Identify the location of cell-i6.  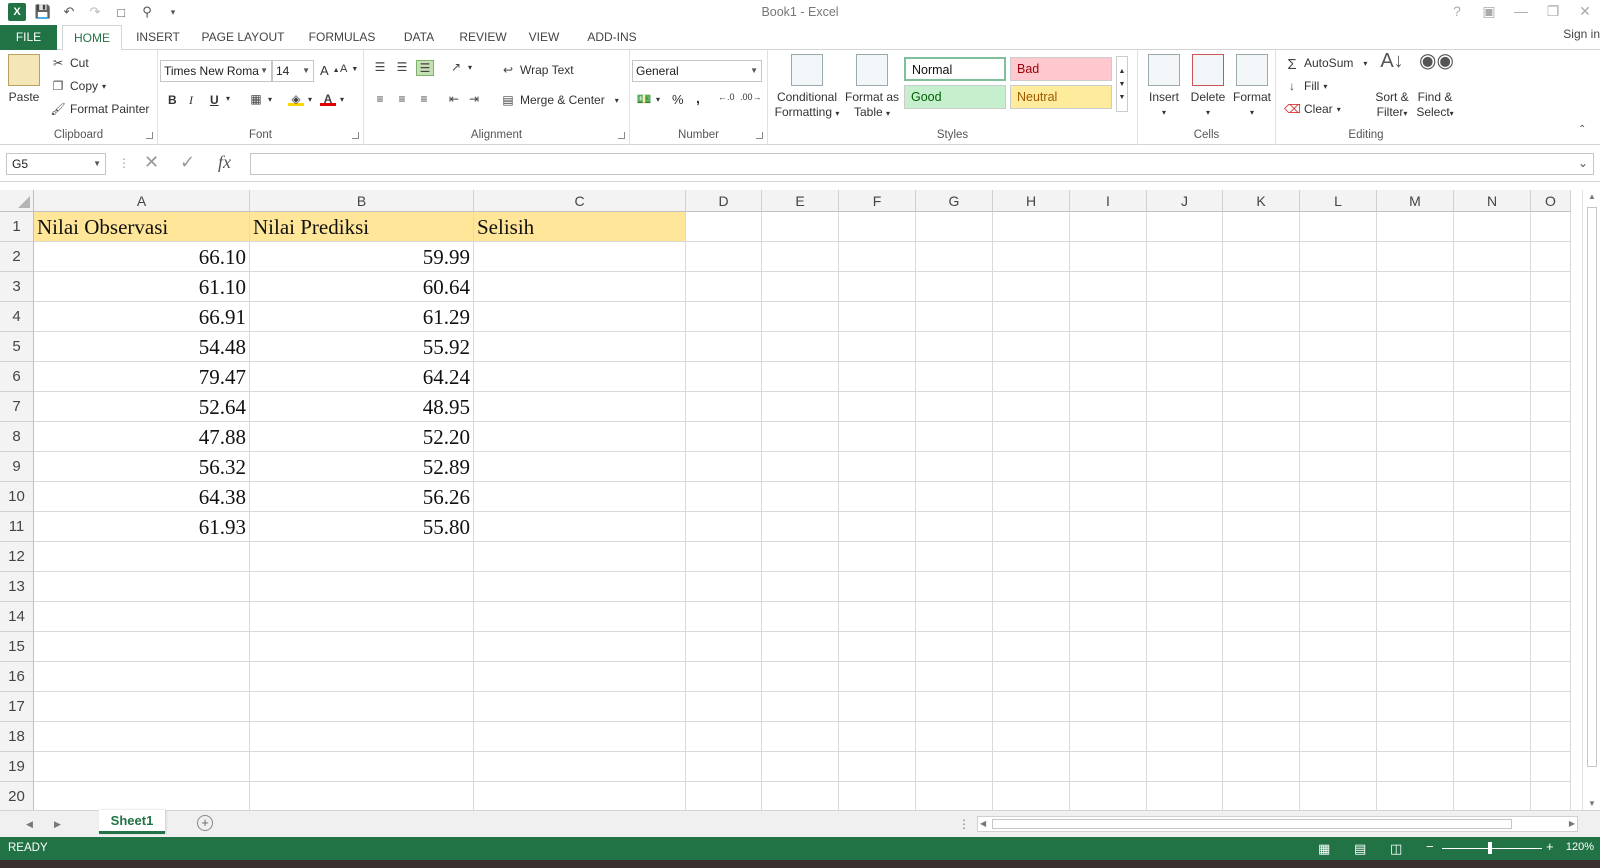
(1108, 377).